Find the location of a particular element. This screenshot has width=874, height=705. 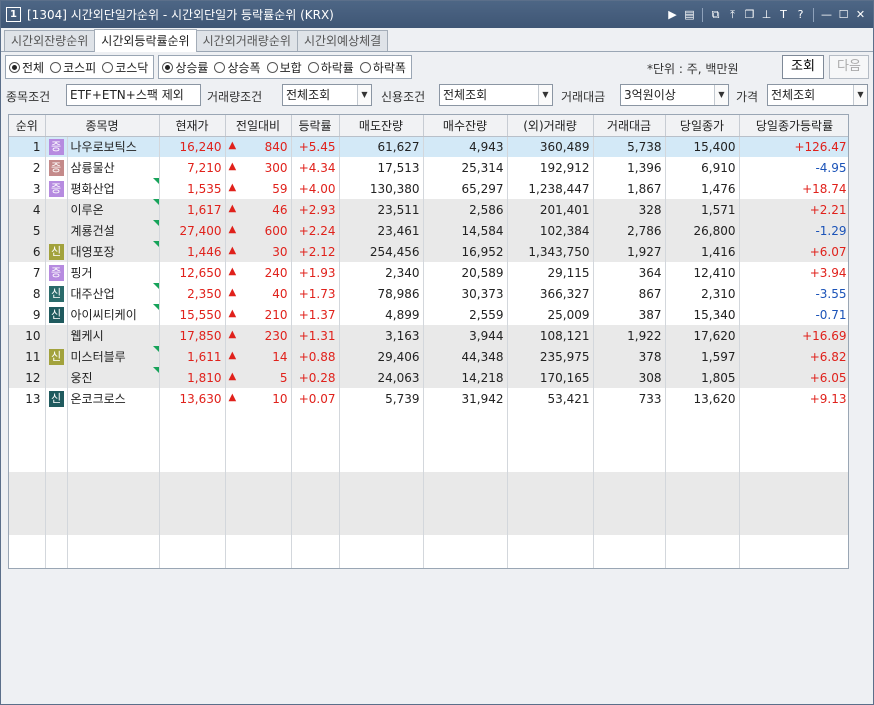

next-button: 다음 is located at coordinates (849, 67).